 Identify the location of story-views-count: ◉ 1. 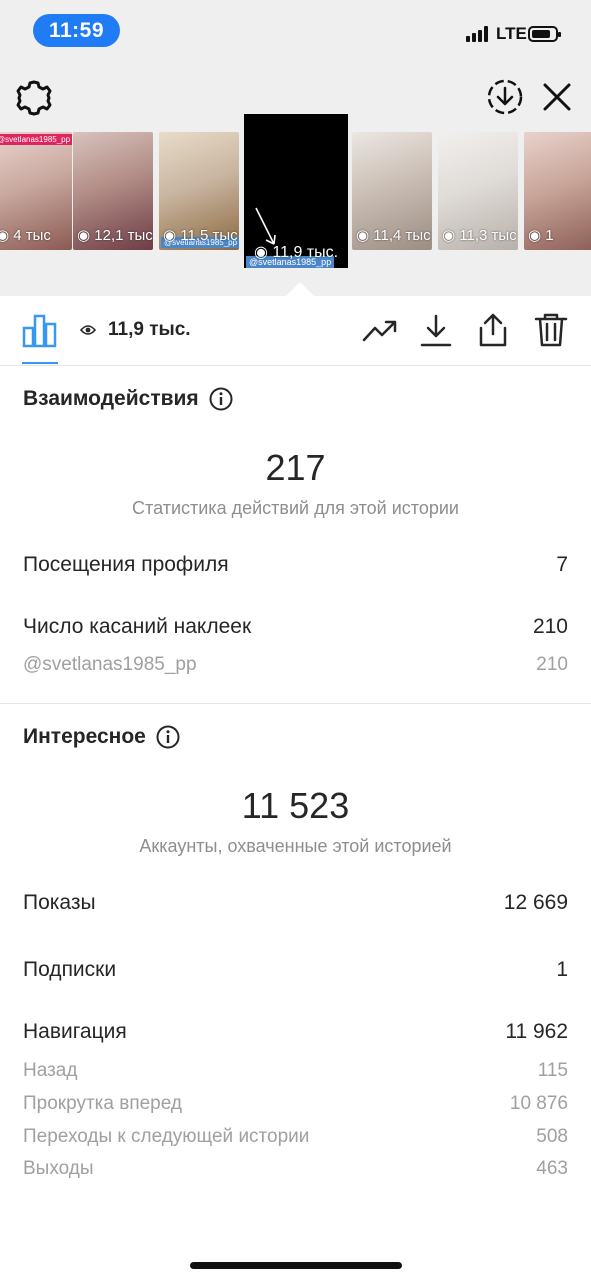
(541, 235).